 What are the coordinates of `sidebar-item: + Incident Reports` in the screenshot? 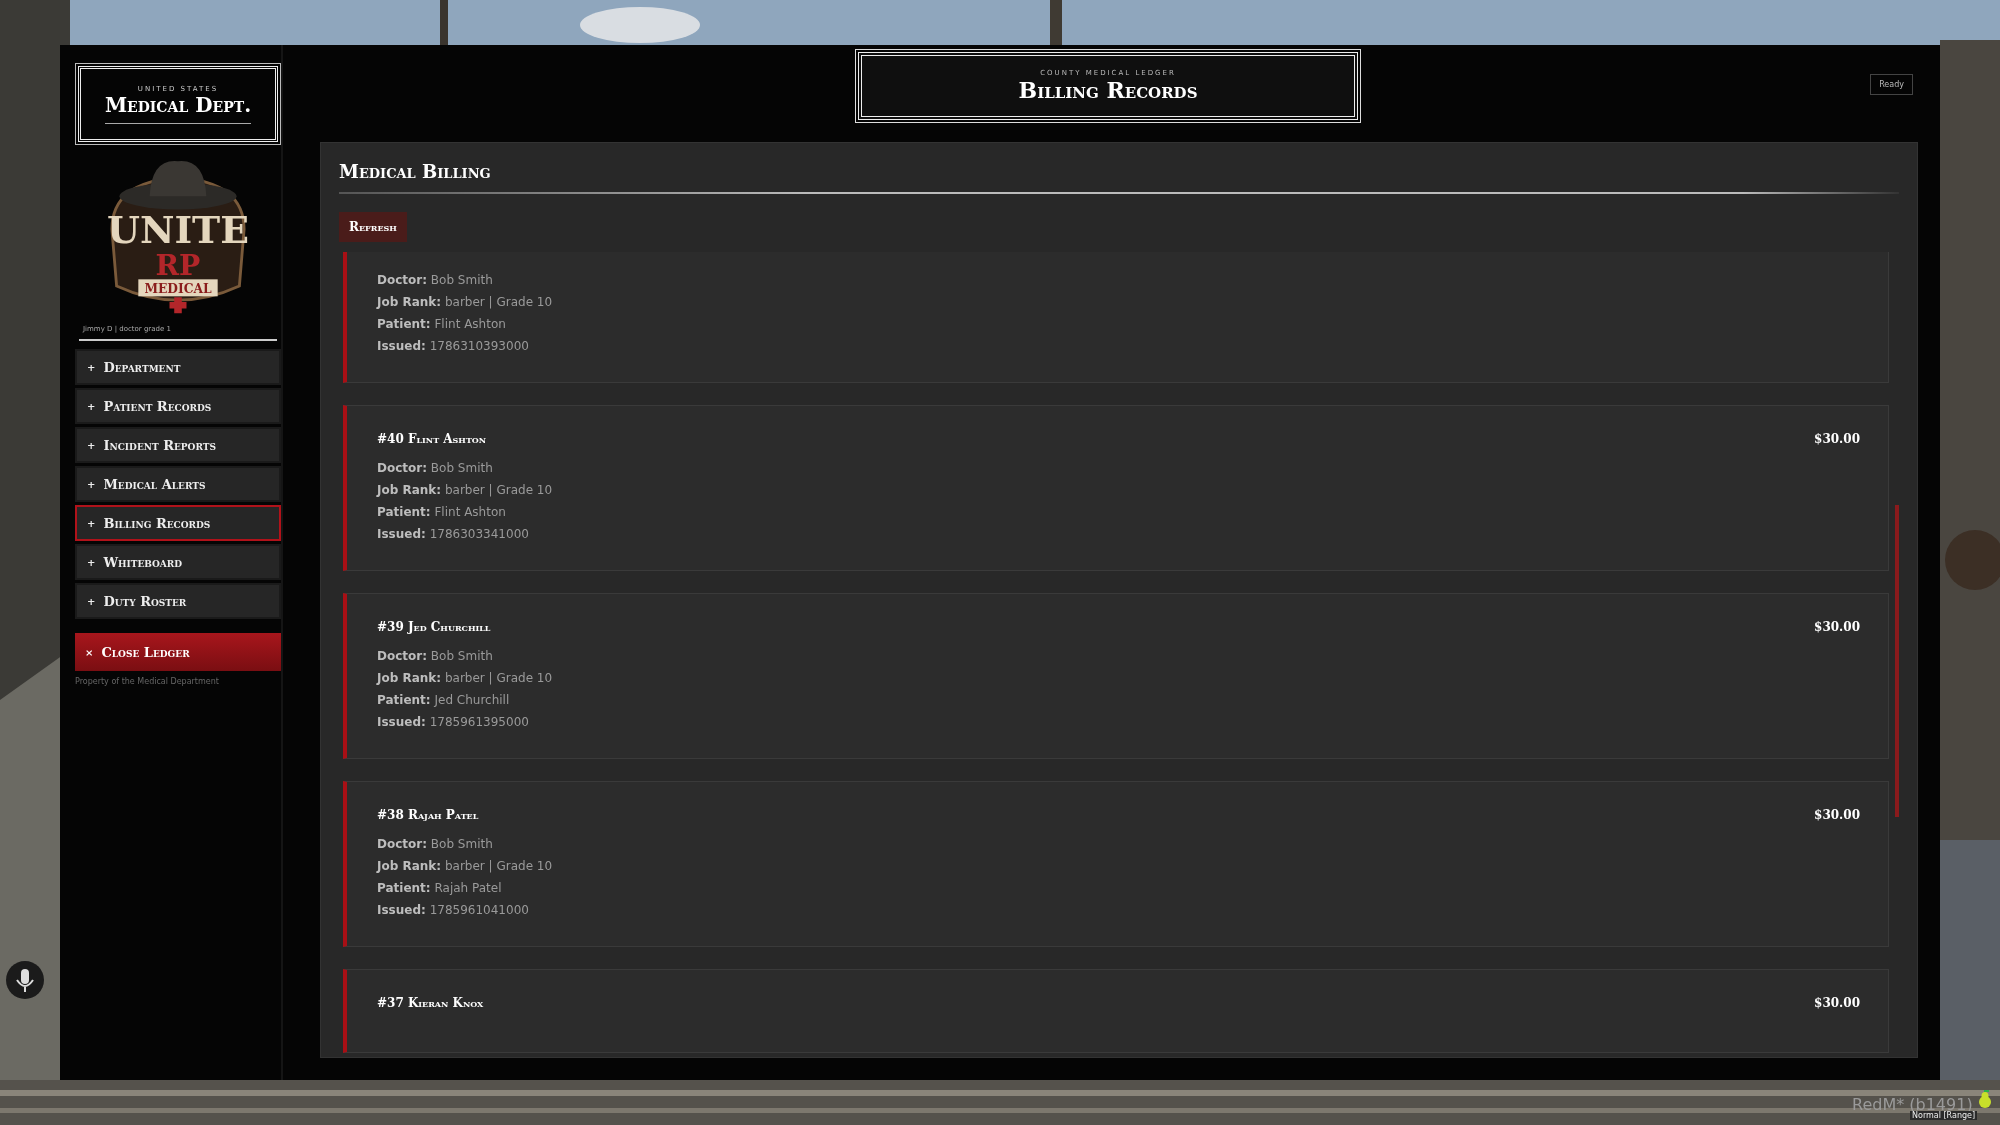 It's located at (178, 445).